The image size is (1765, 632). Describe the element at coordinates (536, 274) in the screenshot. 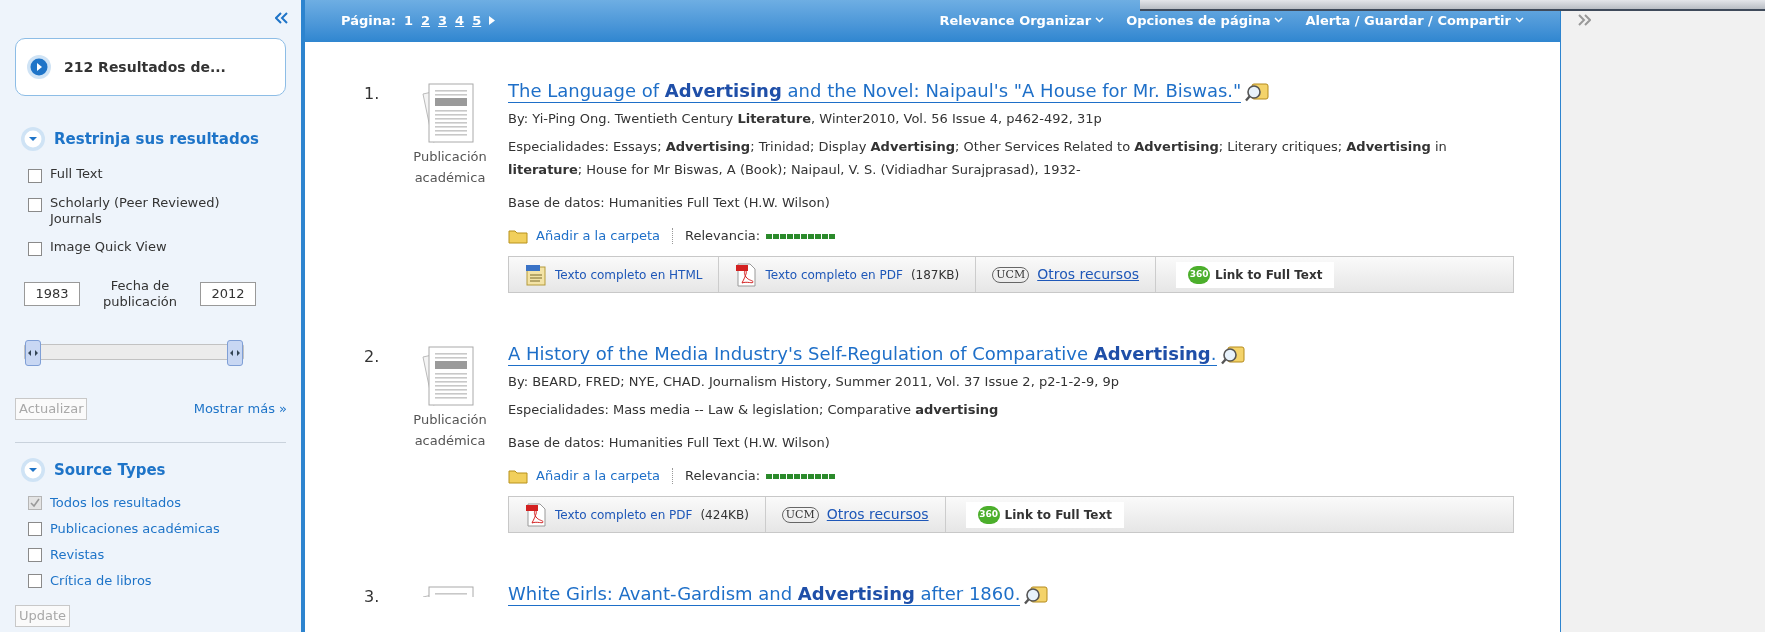

I see `html-document-icon` at that location.